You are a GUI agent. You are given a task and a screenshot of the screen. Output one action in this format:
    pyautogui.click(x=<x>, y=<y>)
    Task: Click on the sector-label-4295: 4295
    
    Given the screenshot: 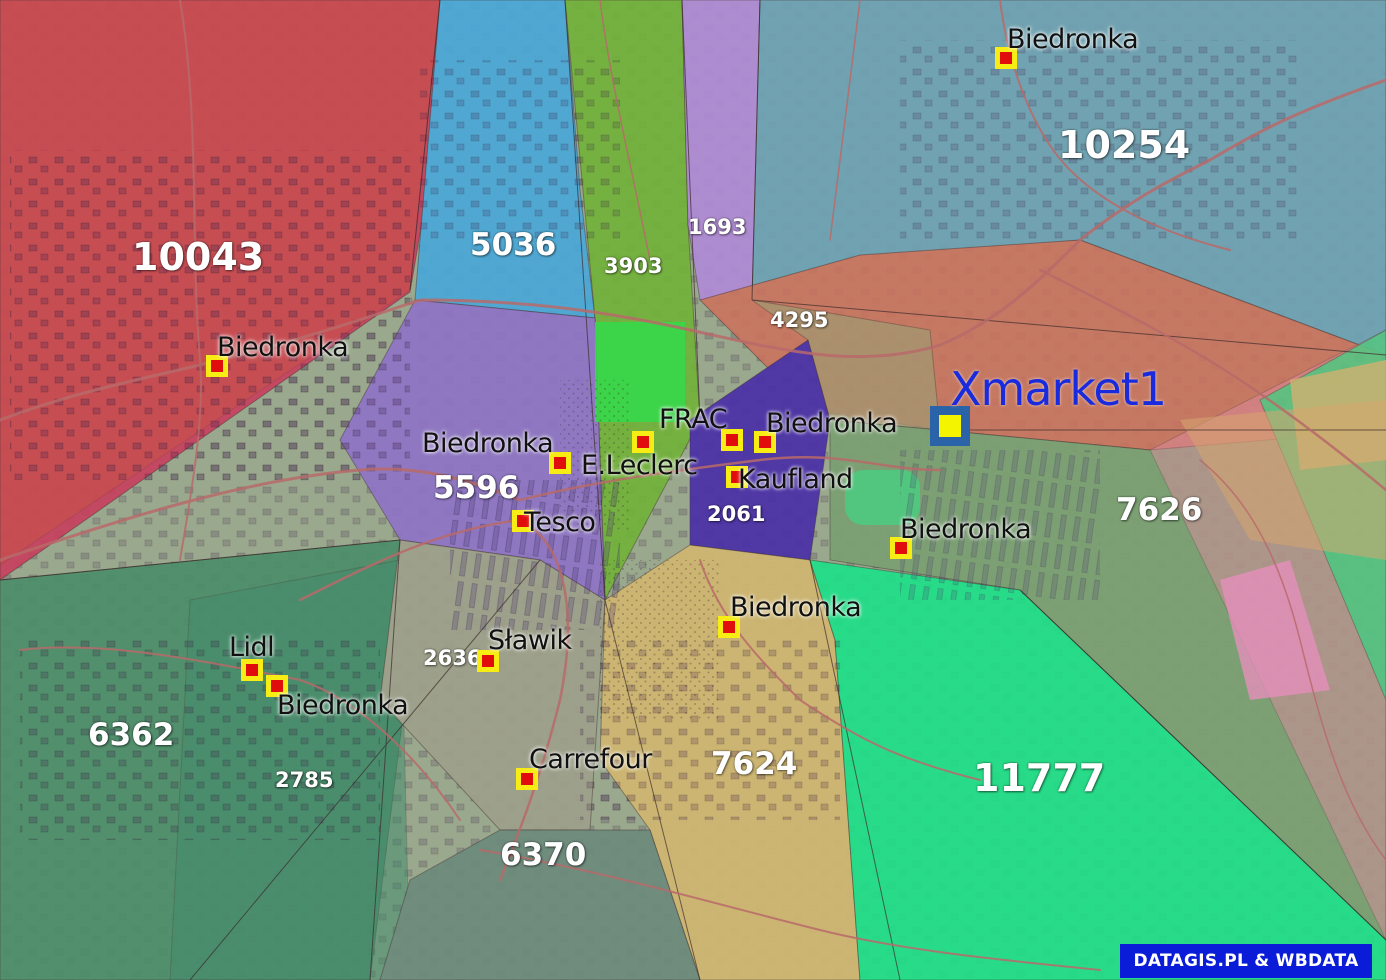 What is the action you would take?
    pyautogui.click(x=799, y=320)
    